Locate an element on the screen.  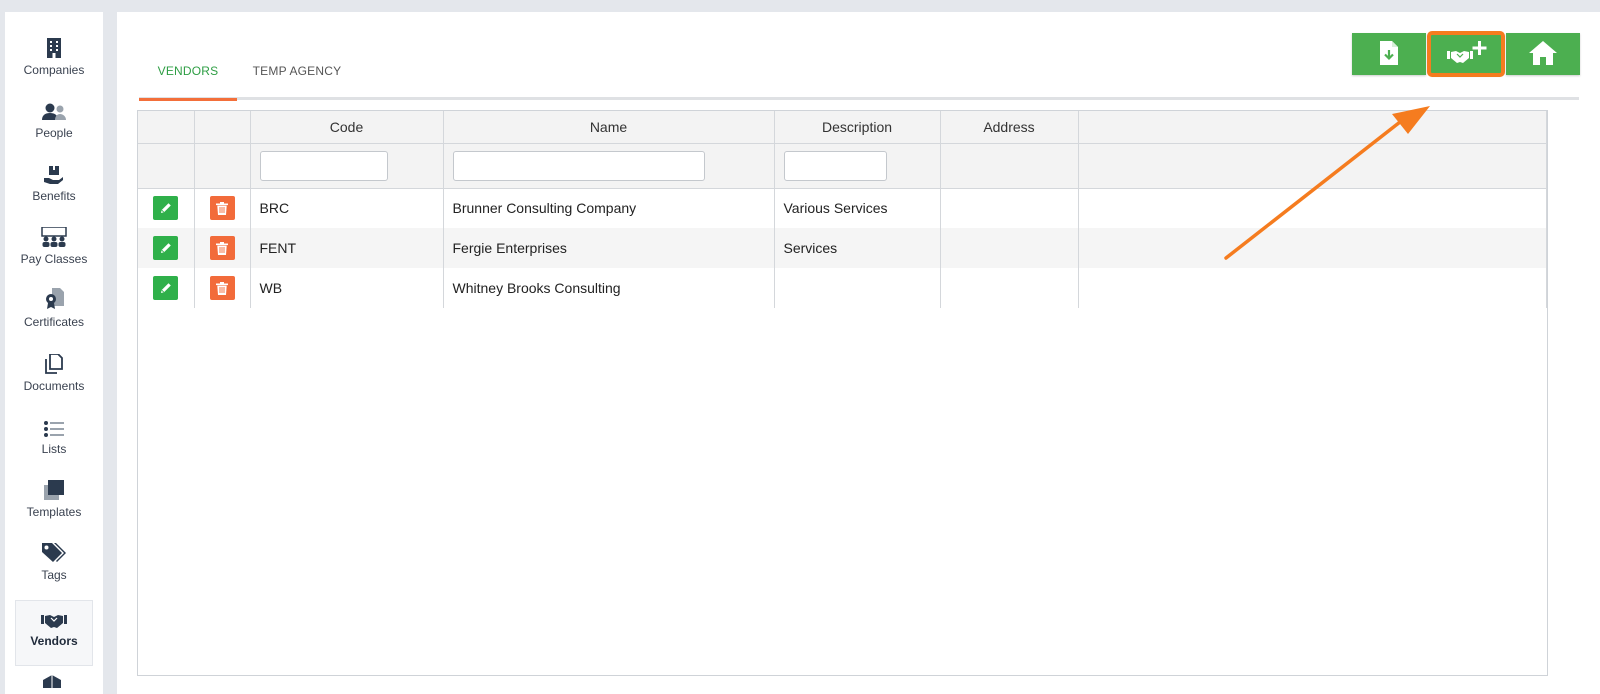
home-icon is located at coordinates (1543, 54).